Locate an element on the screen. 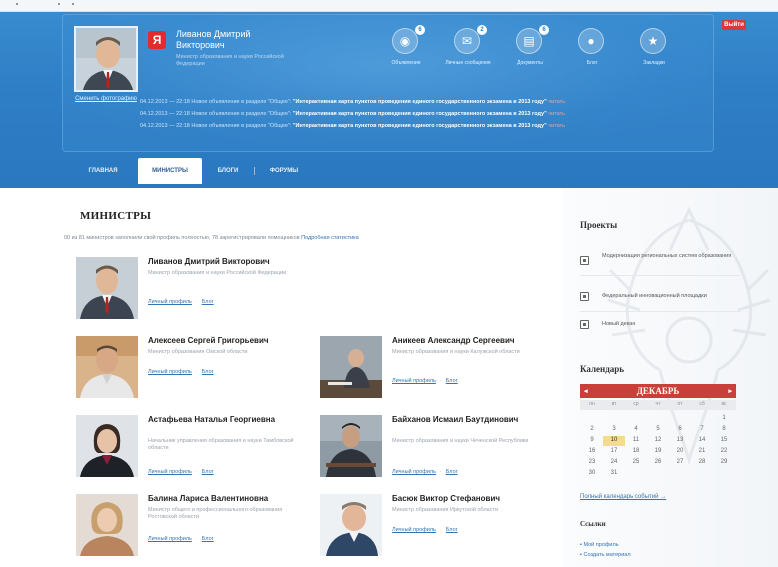  tab-forums: ФОРУМЫ is located at coordinates (284, 171).